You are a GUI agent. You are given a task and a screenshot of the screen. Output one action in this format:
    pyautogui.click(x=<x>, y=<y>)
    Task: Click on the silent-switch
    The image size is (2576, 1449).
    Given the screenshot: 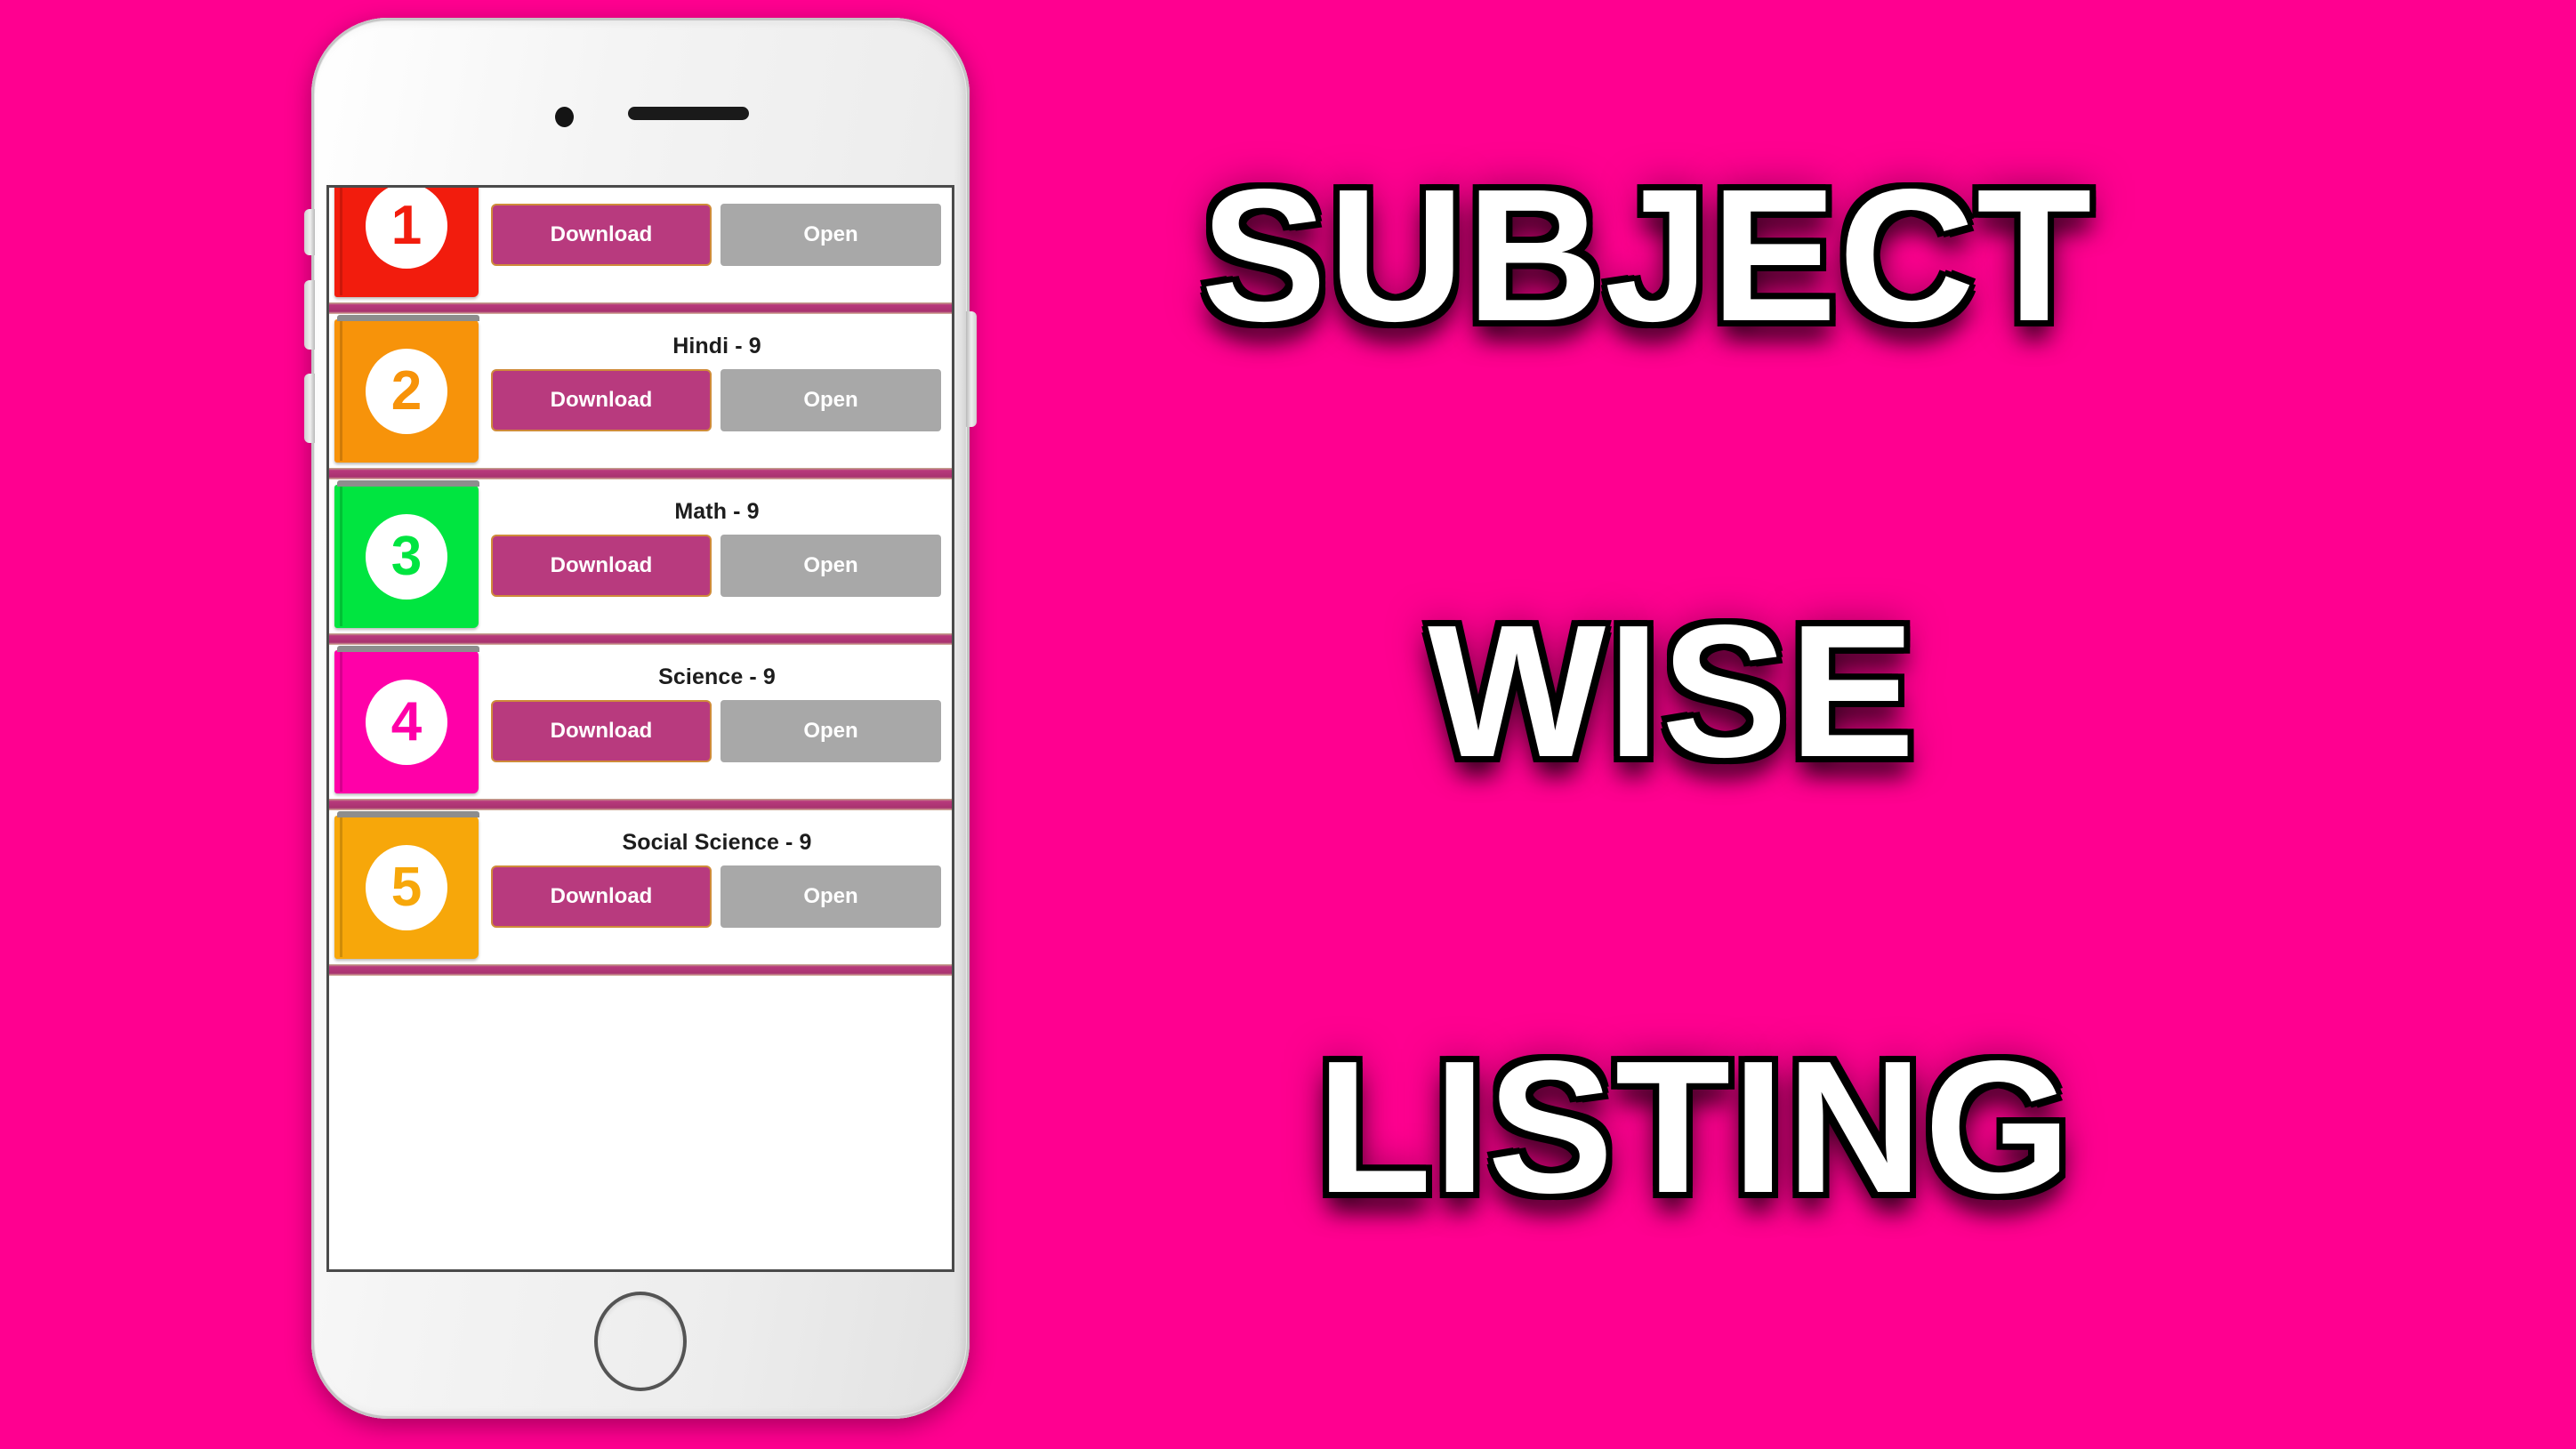 What is the action you would take?
    pyautogui.click(x=309, y=232)
    